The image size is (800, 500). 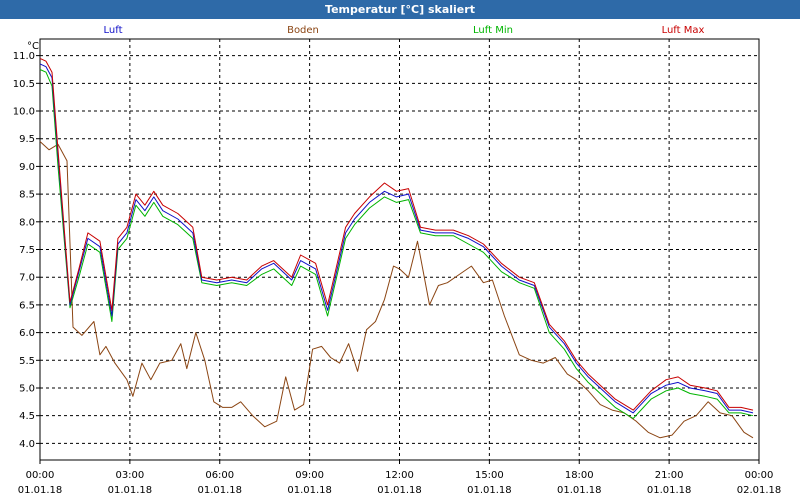 I want to click on y-tick-label: 8.5, so click(x=27, y=195).